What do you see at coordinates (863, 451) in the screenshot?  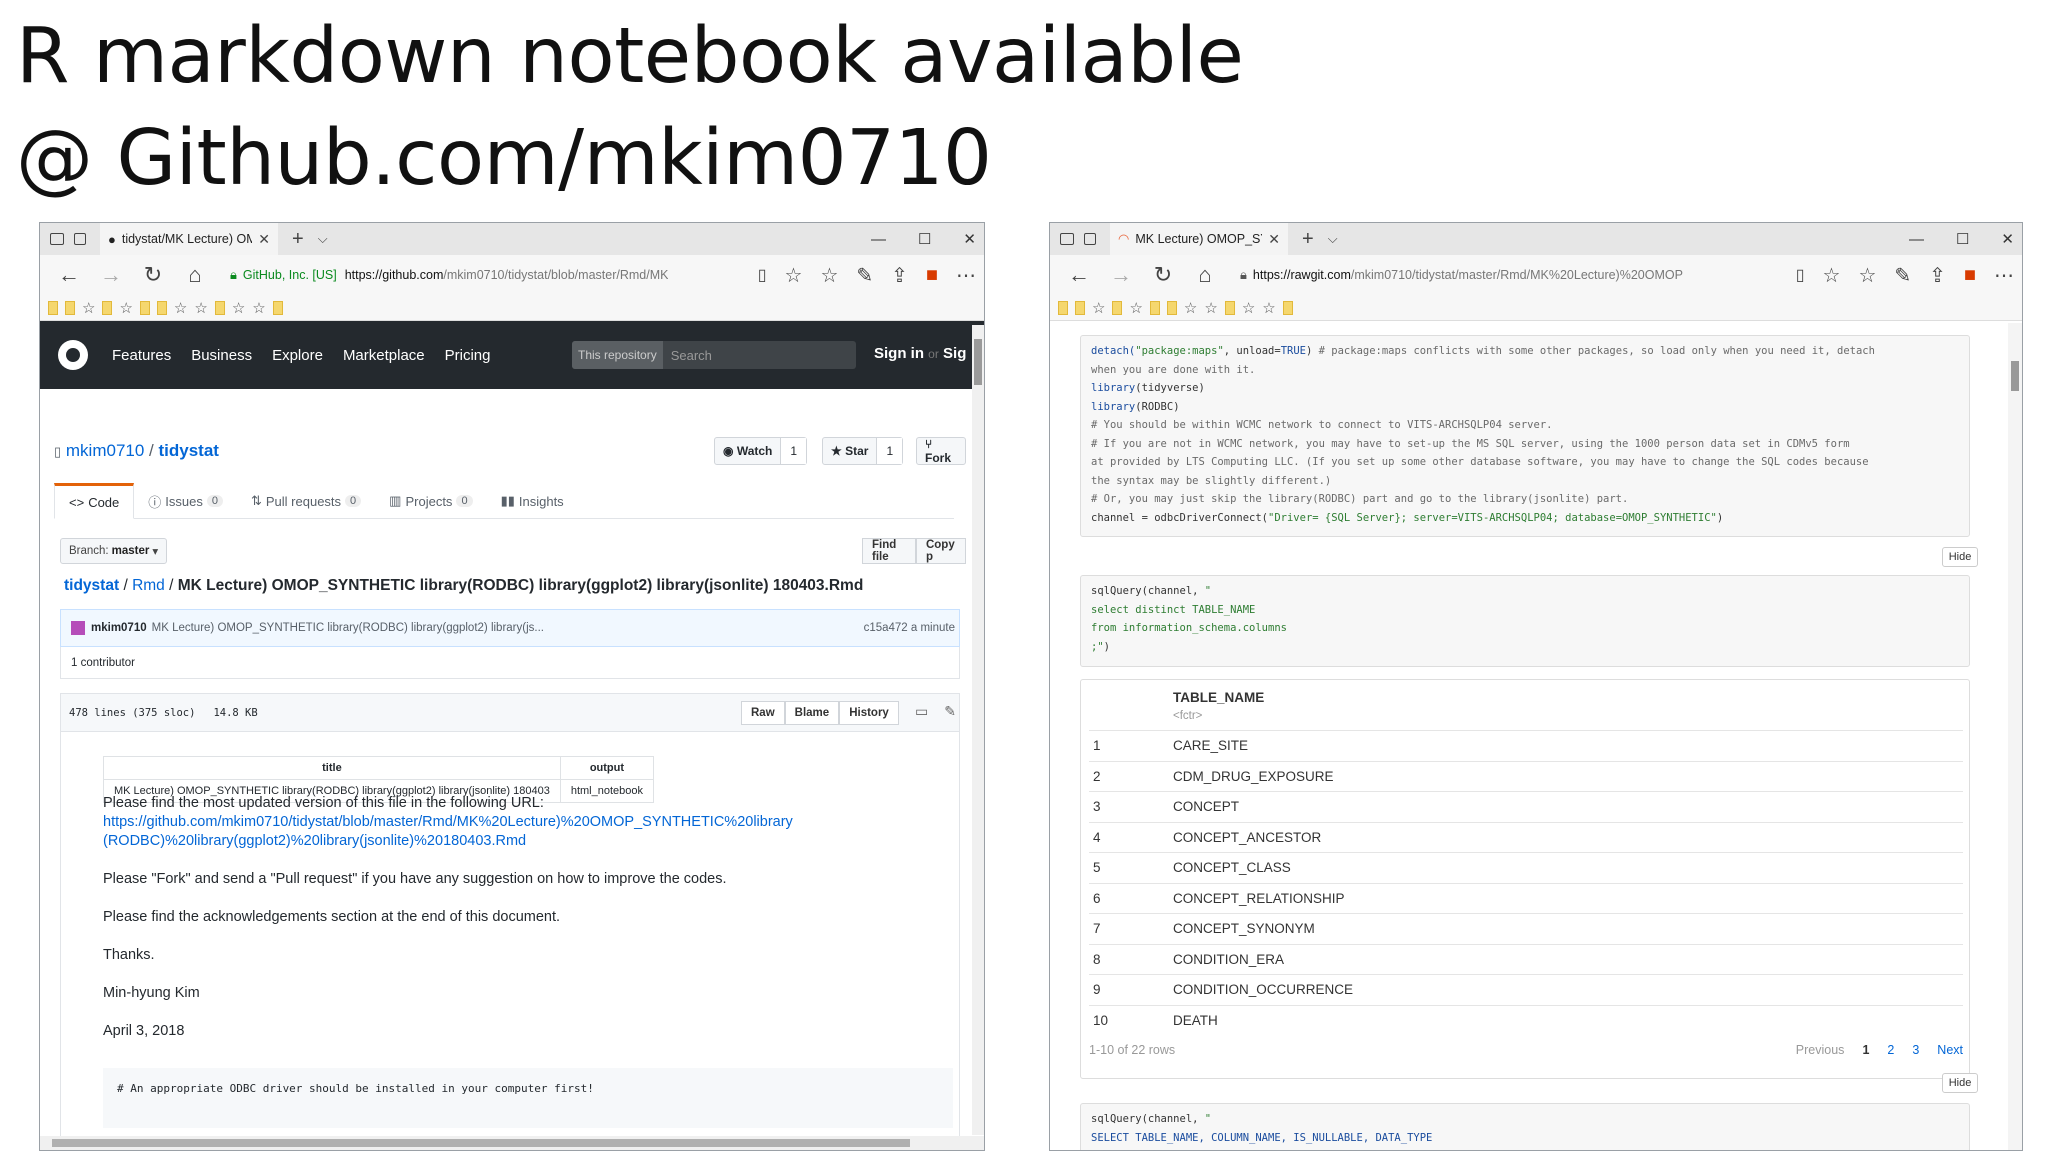 I see `star-button: ★ Star 1` at bounding box center [863, 451].